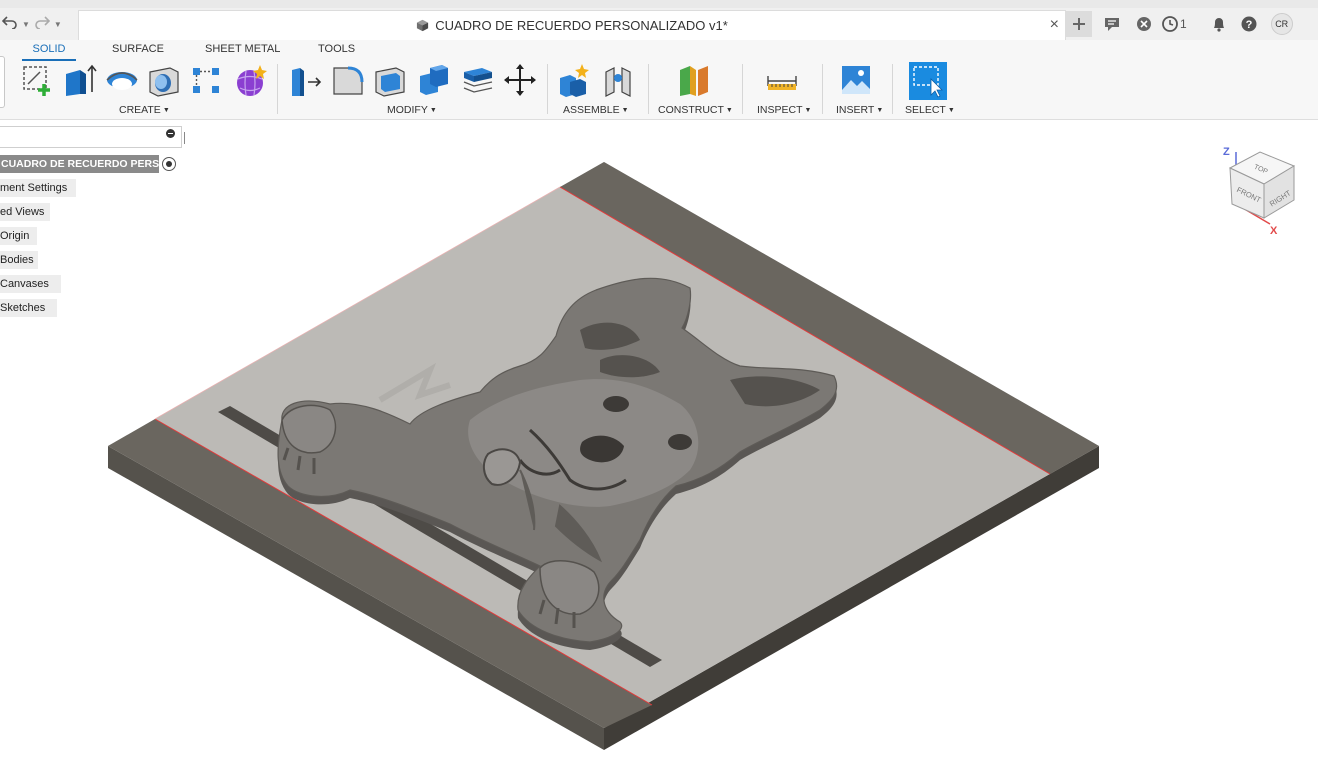 The height and width of the screenshot is (764, 1318). I want to click on browser-node-document-settings: ment Settings, so click(38, 188).